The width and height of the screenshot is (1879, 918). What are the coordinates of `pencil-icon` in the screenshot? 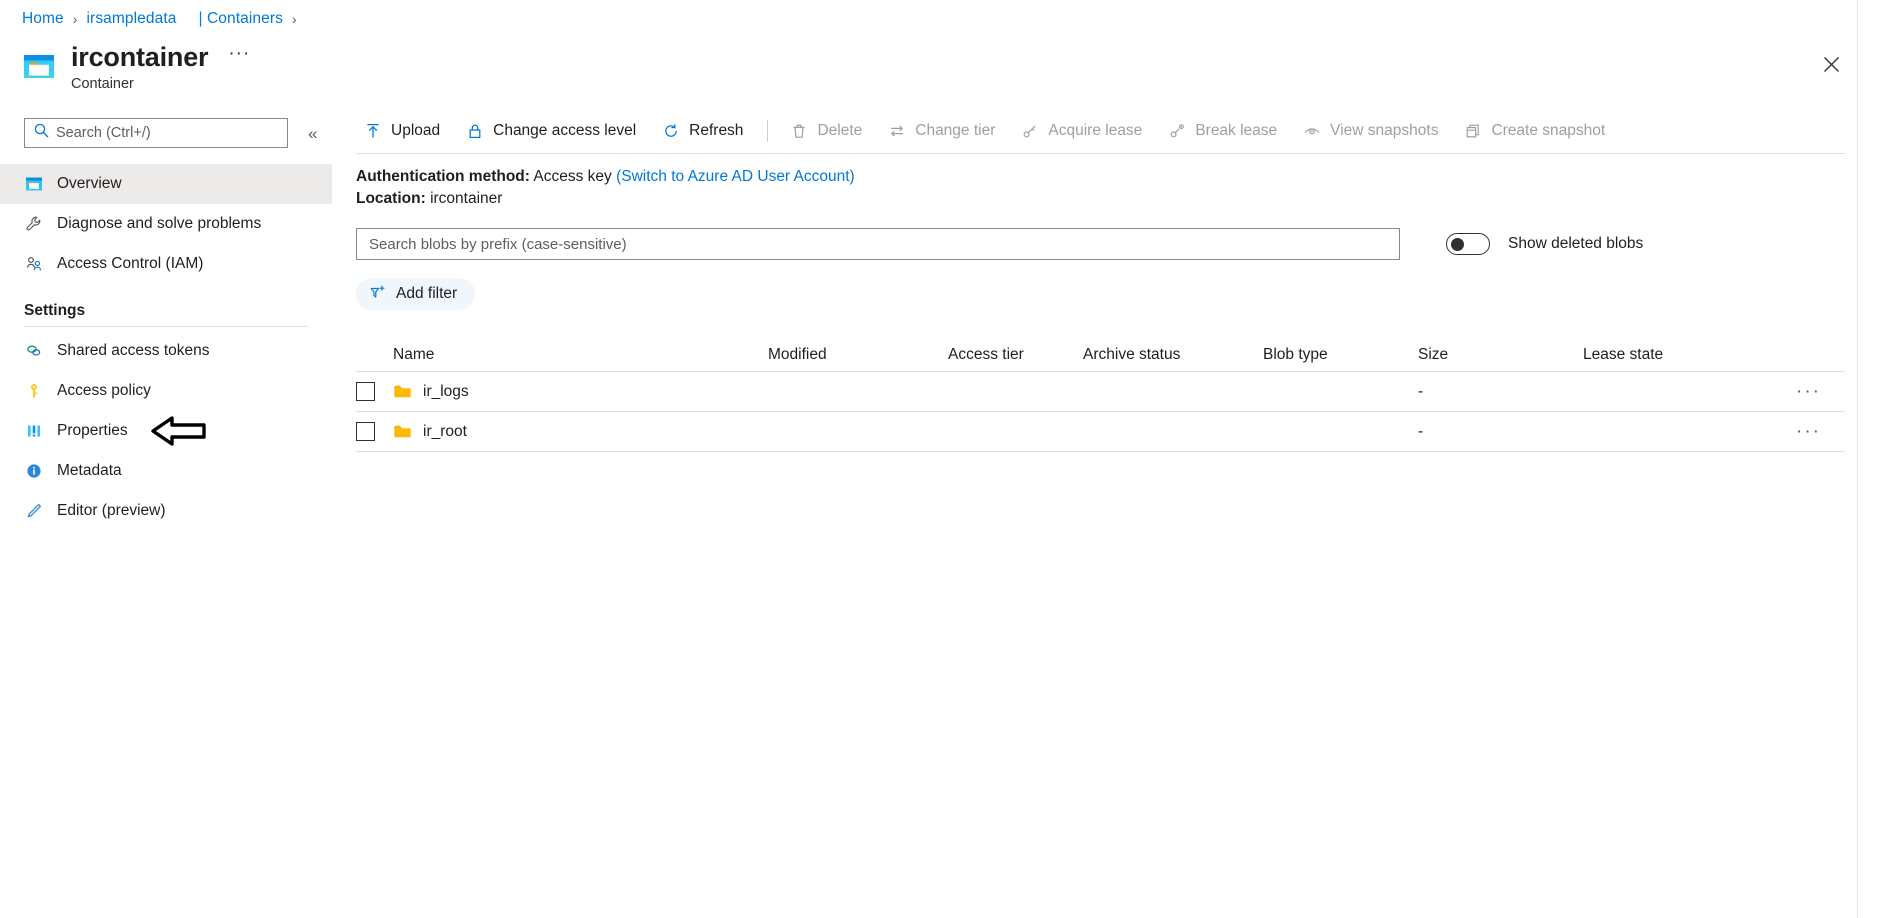 It's located at (34, 511).